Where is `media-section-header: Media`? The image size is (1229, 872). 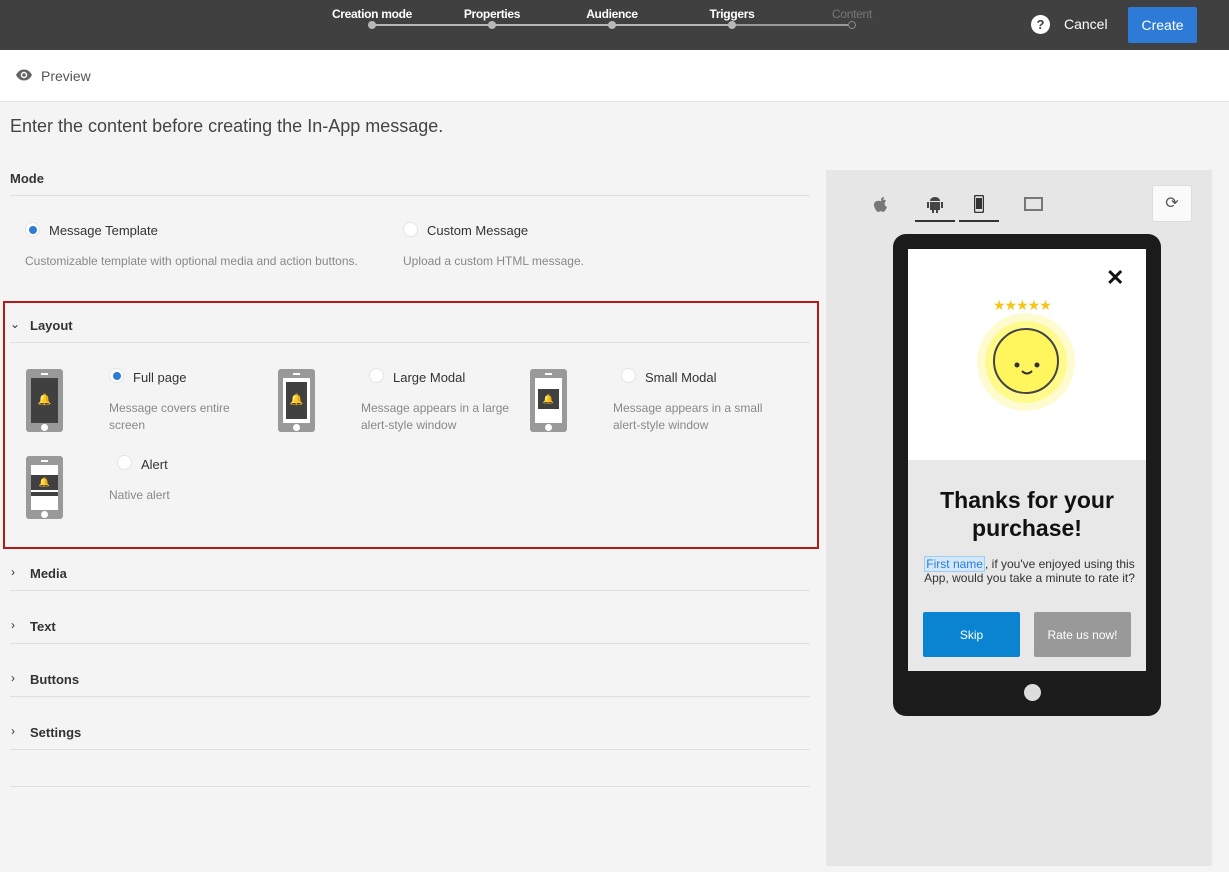 media-section-header: Media is located at coordinates (48, 573).